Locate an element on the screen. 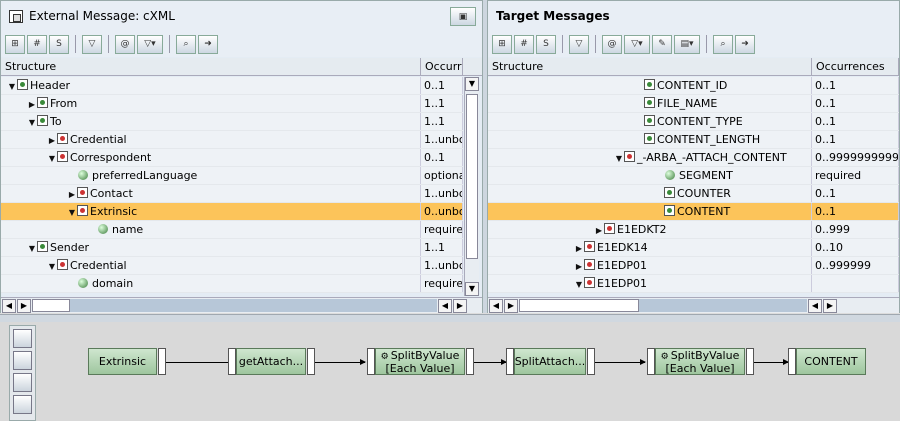 The width and height of the screenshot is (900, 421). mapping-node-splitbyvalue-1: ⚙ SplitByValue [Each Value] is located at coordinates (420, 361).